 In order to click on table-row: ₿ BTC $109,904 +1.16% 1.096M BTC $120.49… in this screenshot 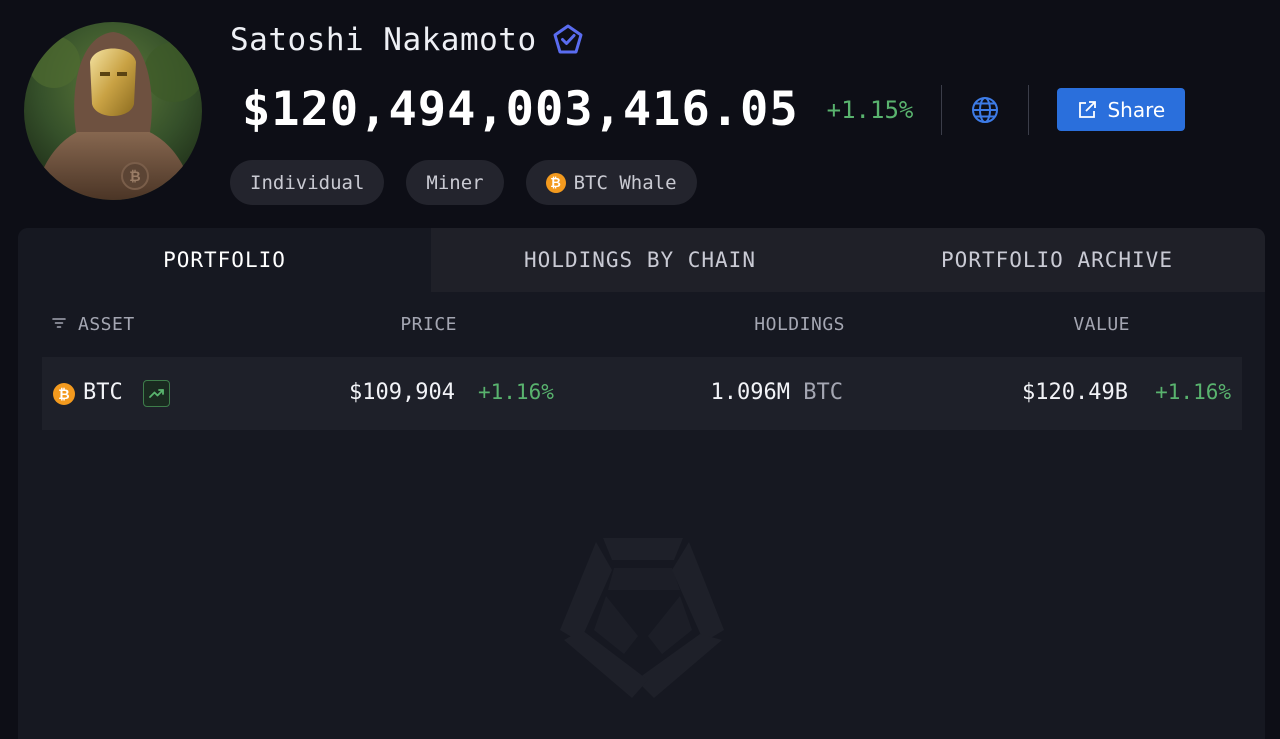, I will do `click(642, 393)`.